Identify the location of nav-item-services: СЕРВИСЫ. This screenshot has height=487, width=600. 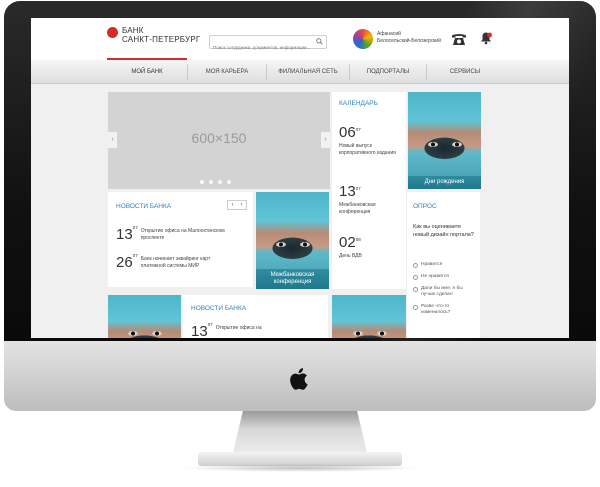
(465, 72).